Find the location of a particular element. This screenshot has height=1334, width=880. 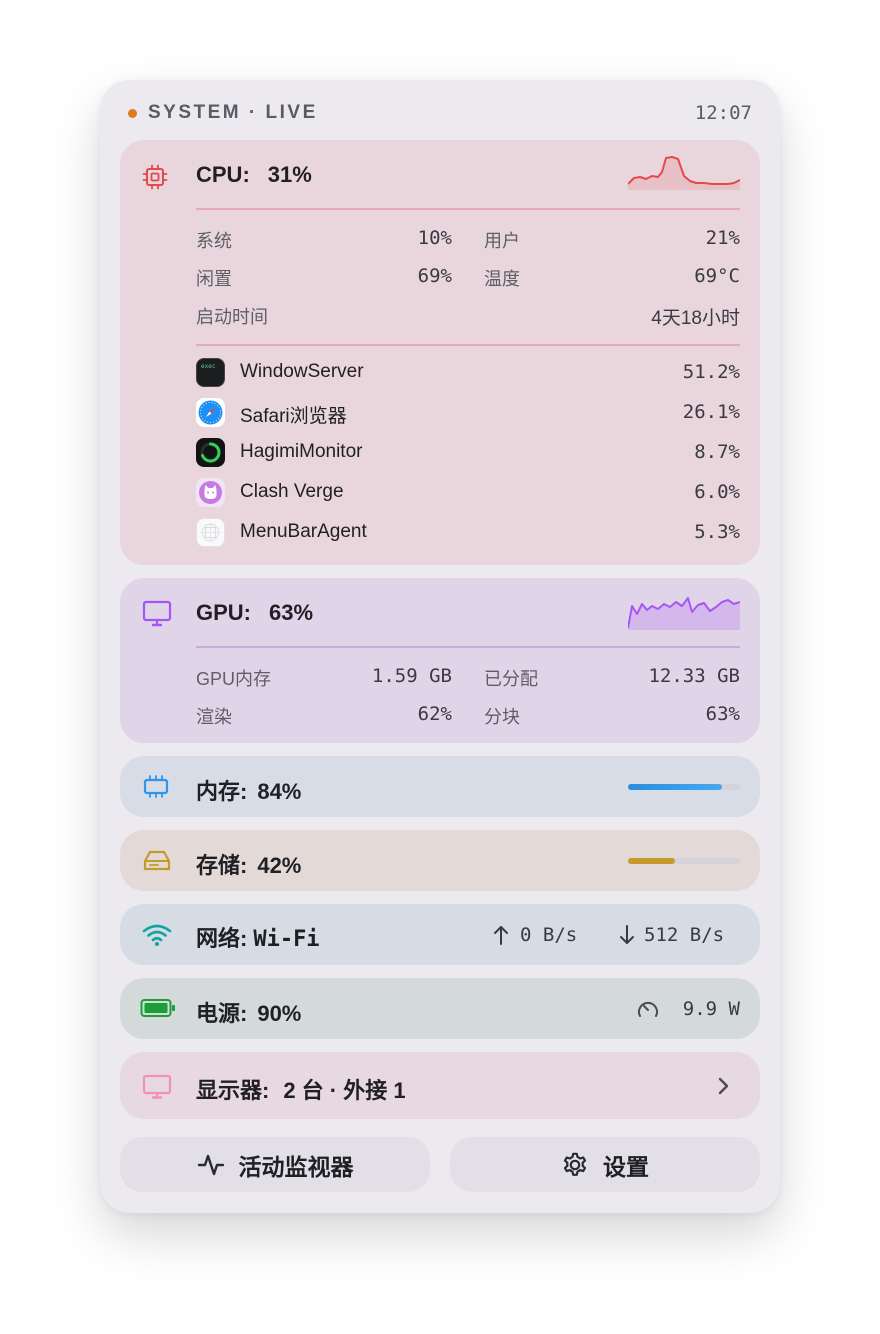

gpu-sparkline is located at coordinates (684, 613).